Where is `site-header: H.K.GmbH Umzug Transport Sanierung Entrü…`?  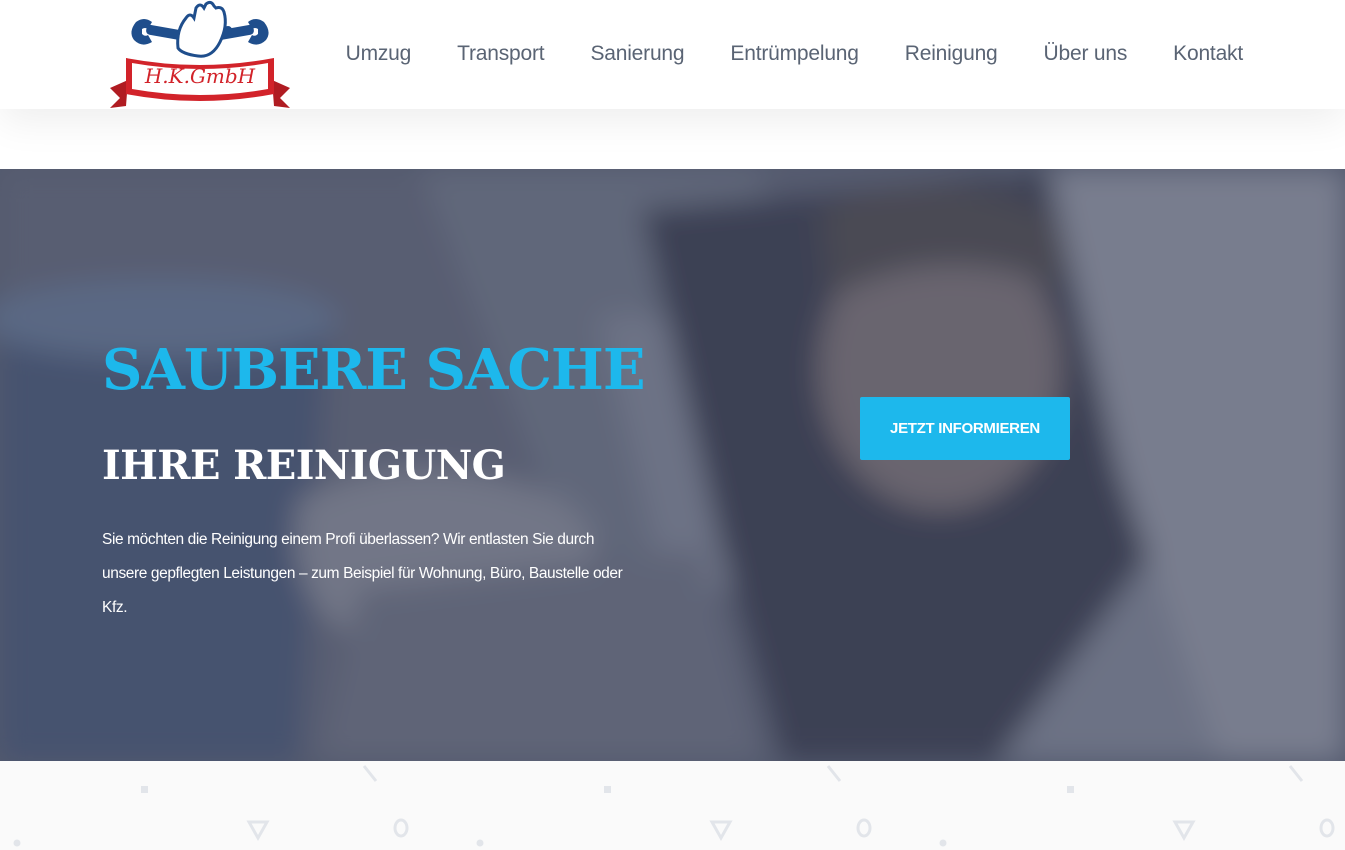 site-header: H.K.GmbH Umzug Transport Sanierung Entrü… is located at coordinates (672, 54).